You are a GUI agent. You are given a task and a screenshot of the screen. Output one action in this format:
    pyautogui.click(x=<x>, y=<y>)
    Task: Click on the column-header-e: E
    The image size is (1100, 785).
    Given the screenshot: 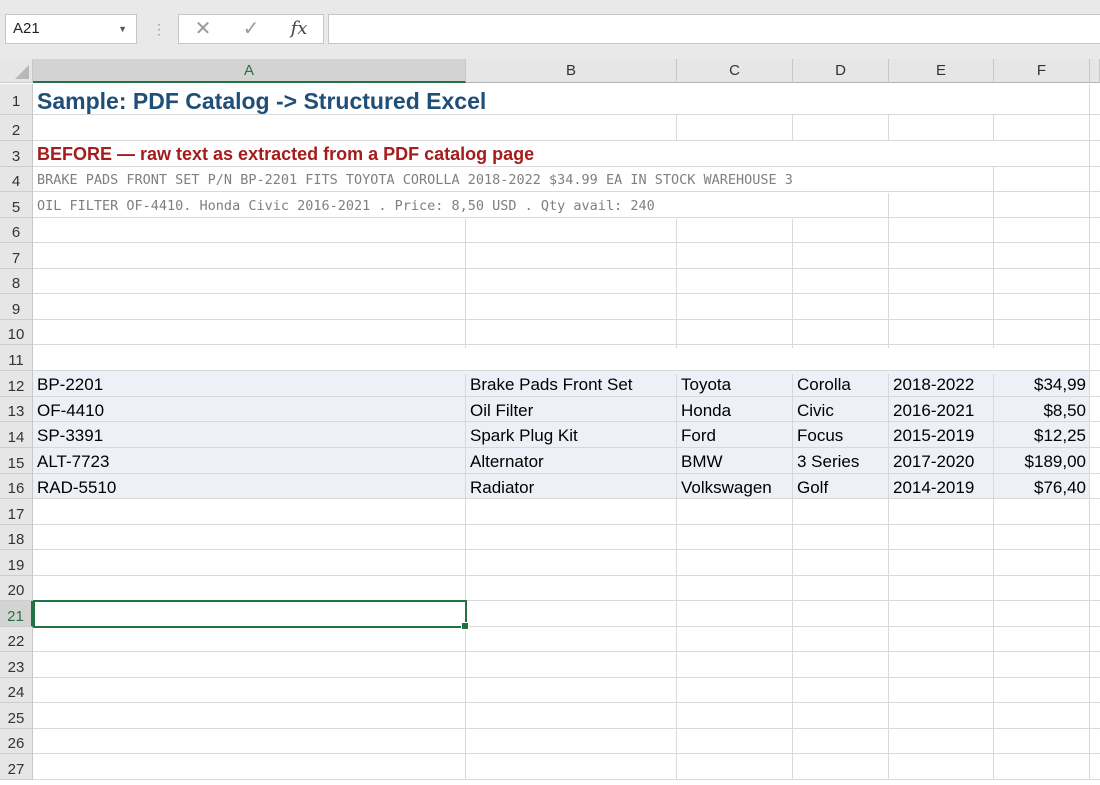 What is the action you would take?
    pyautogui.click(x=941, y=71)
    